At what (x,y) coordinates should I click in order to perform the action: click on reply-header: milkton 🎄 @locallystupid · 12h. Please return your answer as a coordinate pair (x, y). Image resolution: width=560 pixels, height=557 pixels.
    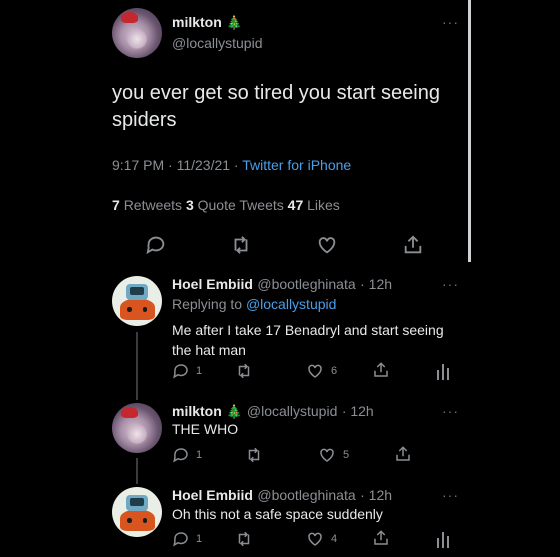
    Looking at the image, I should click on (273, 412).